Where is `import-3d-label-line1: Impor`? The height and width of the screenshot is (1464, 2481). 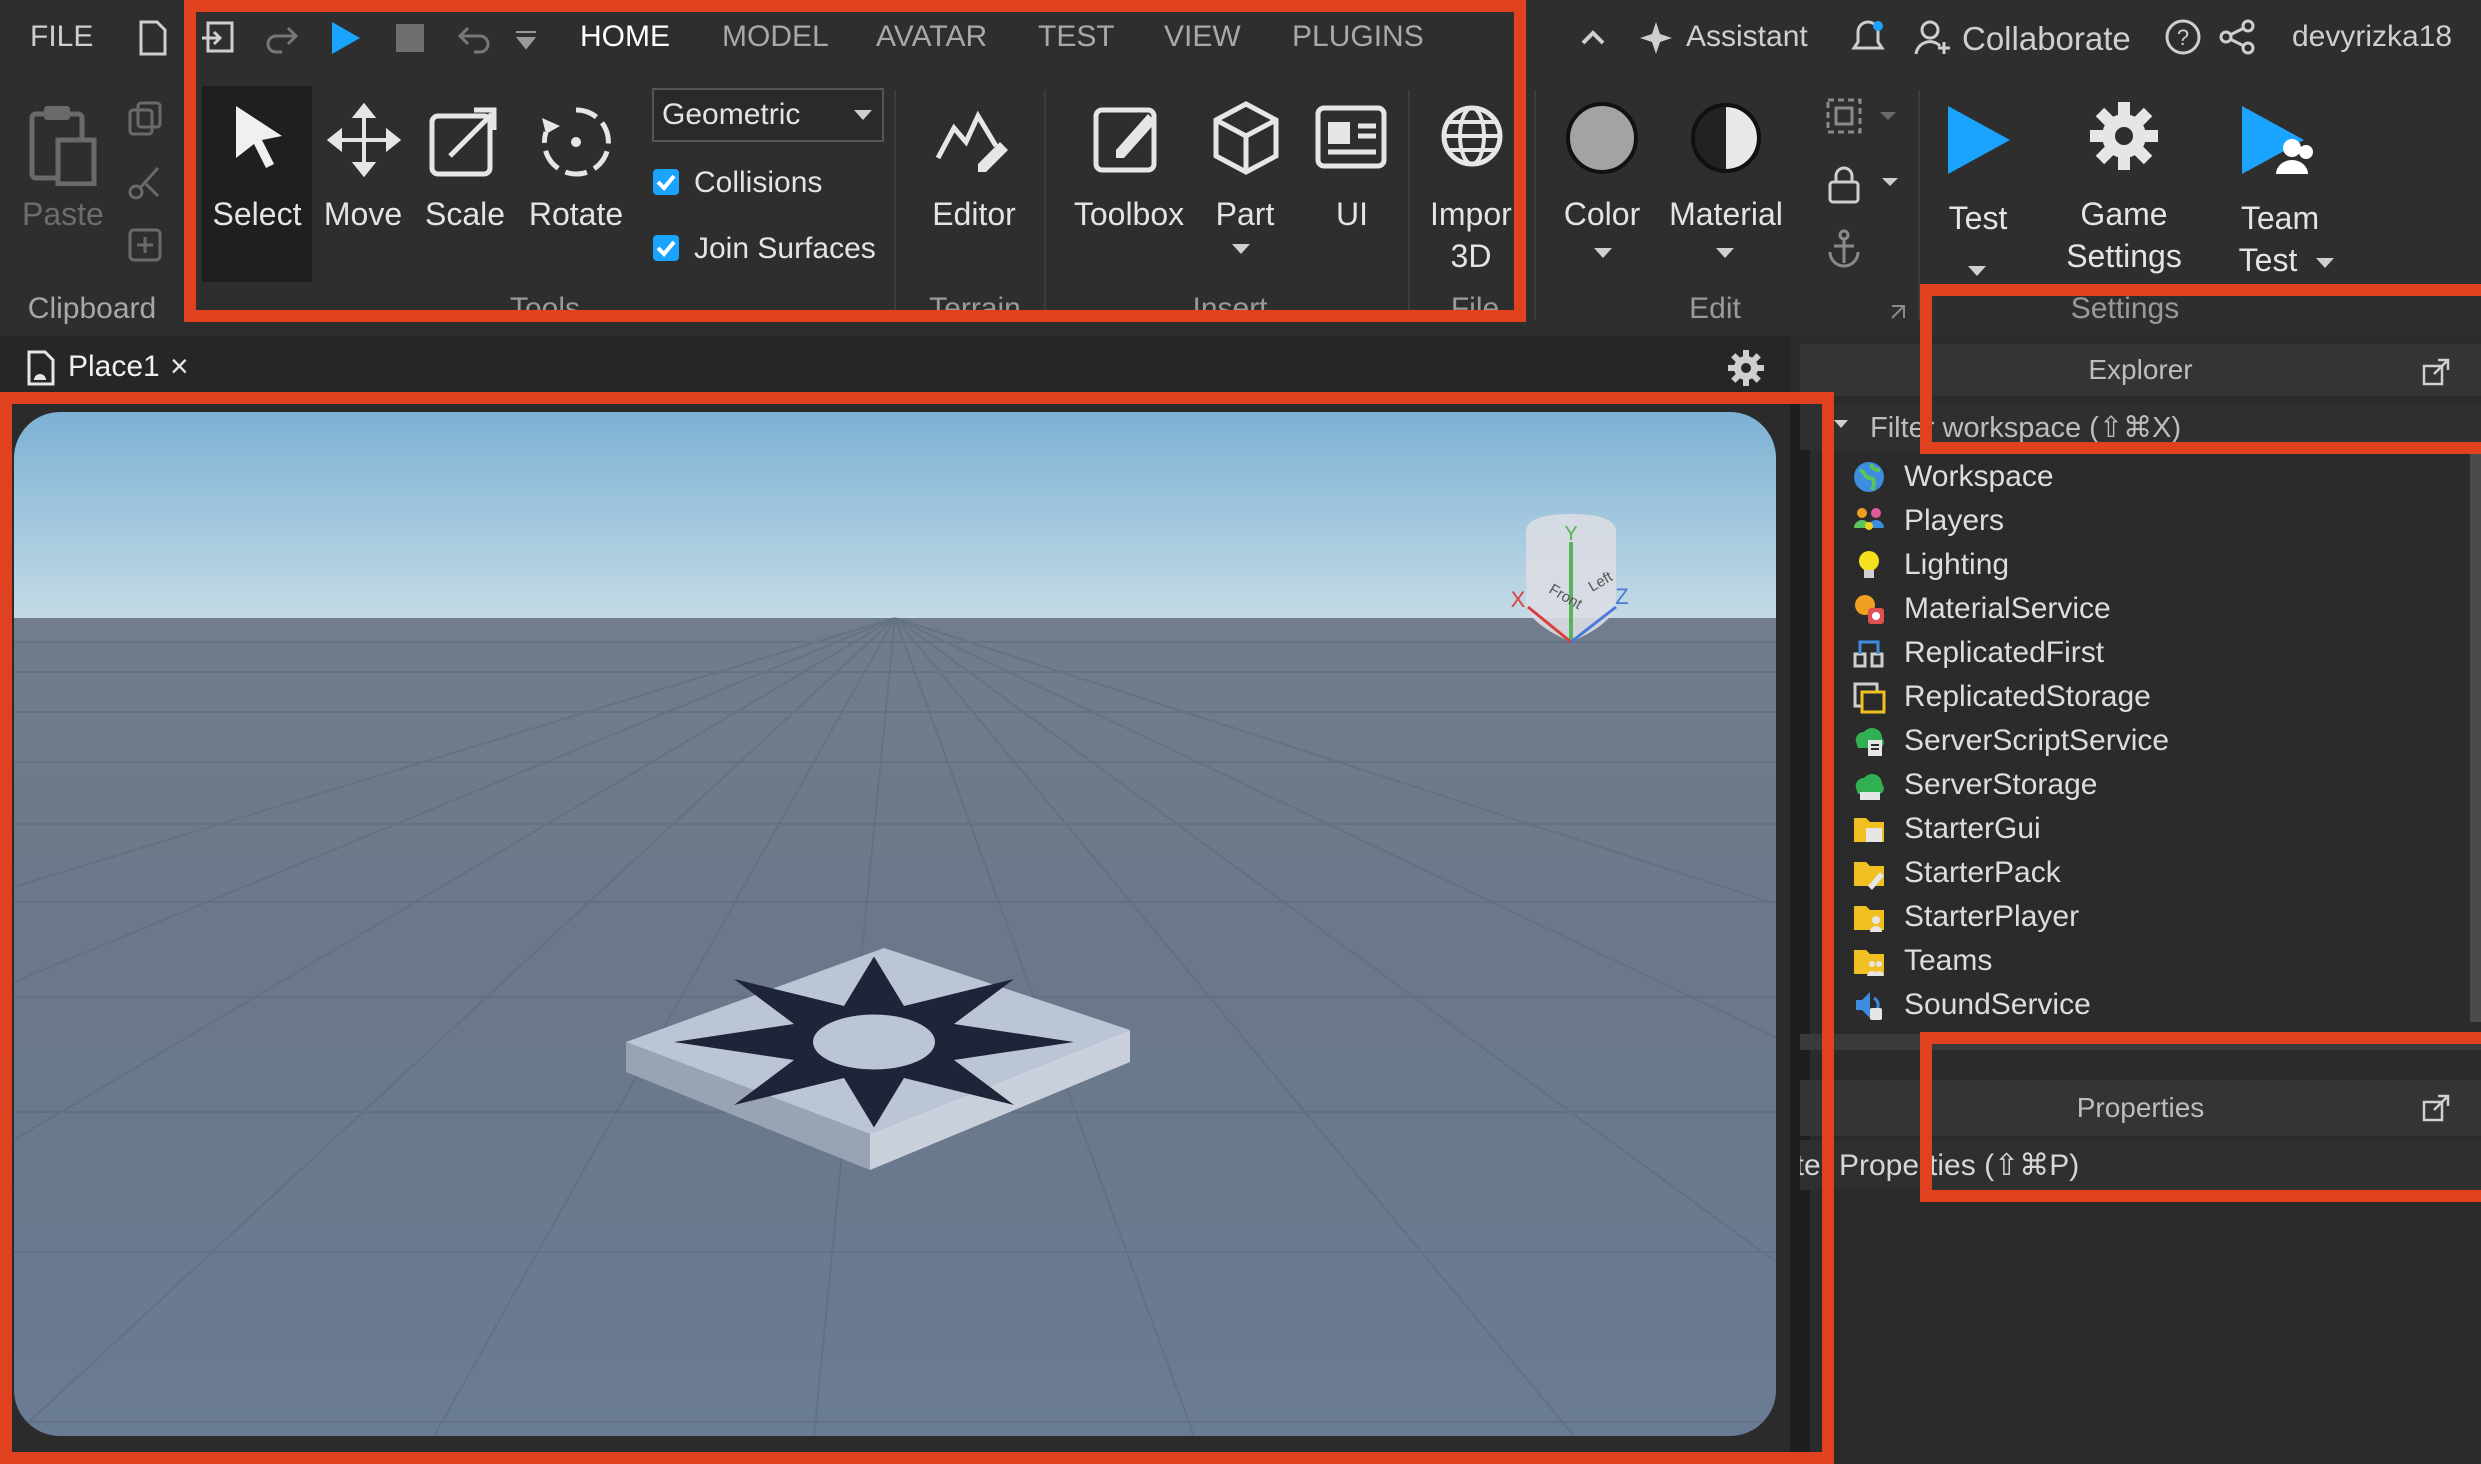
import-3d-label-line1: Impor is located at coordinates (1472, 214).